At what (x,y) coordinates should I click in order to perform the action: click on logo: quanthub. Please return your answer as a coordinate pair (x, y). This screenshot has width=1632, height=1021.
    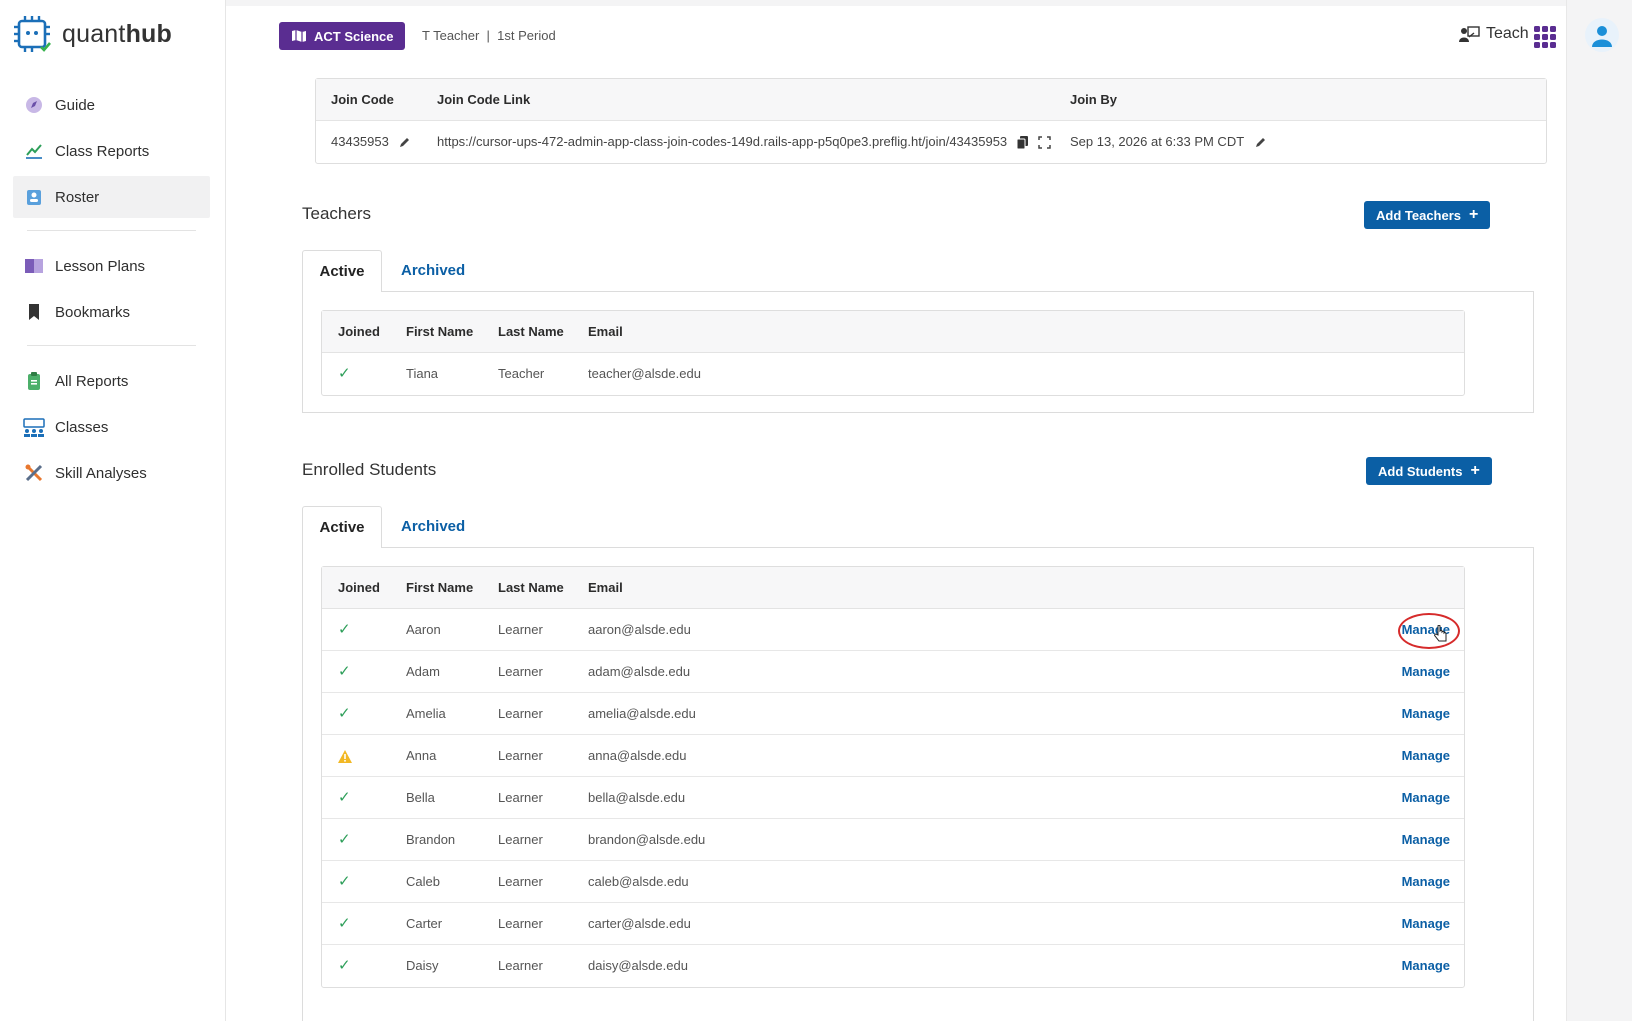
    Looking at the image, I should click on (92, 34).